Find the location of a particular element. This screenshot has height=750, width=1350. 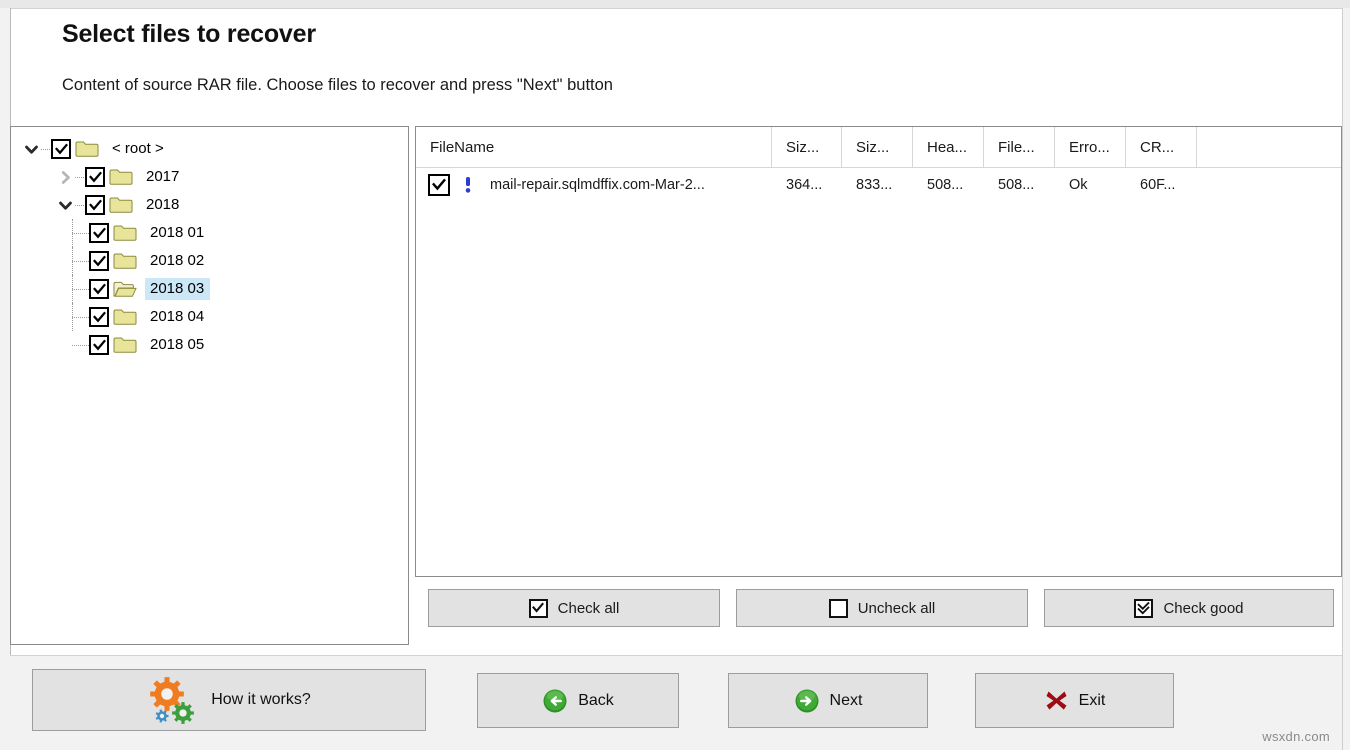

next-arrow-icon is located at coordinates (807, 701).